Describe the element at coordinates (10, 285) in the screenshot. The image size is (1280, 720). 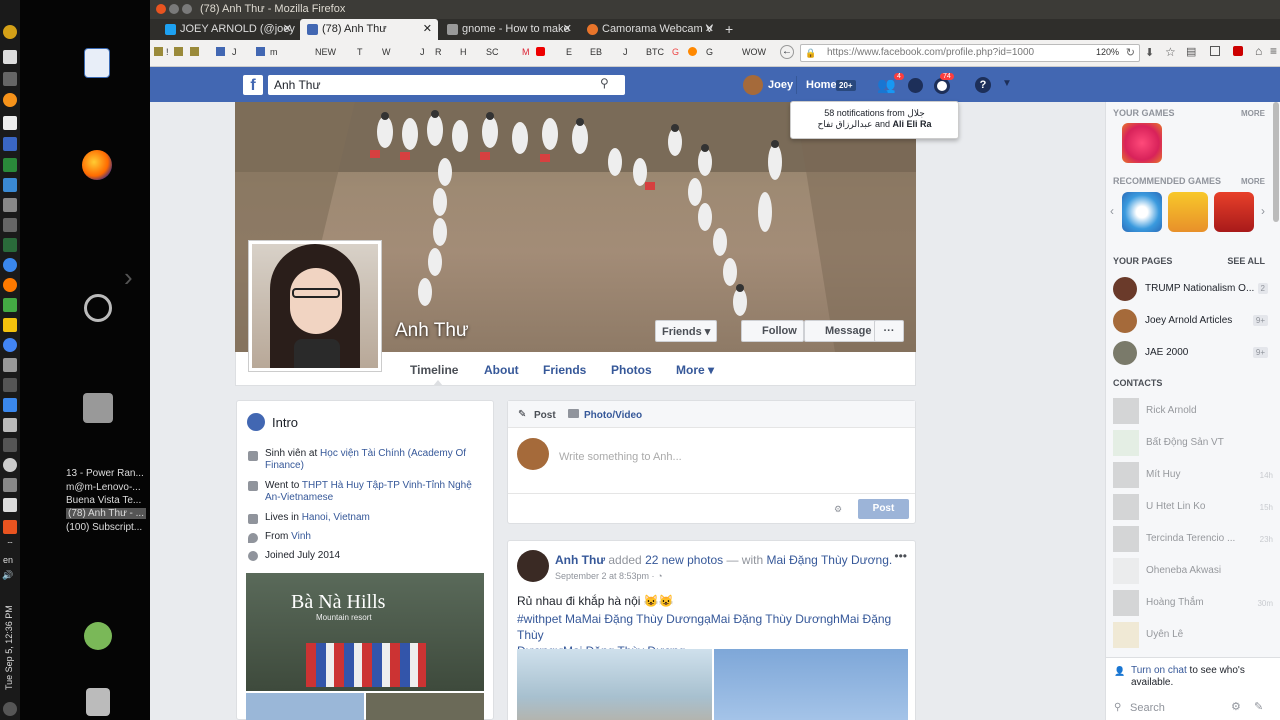
I see `firefox-icon` at that location.